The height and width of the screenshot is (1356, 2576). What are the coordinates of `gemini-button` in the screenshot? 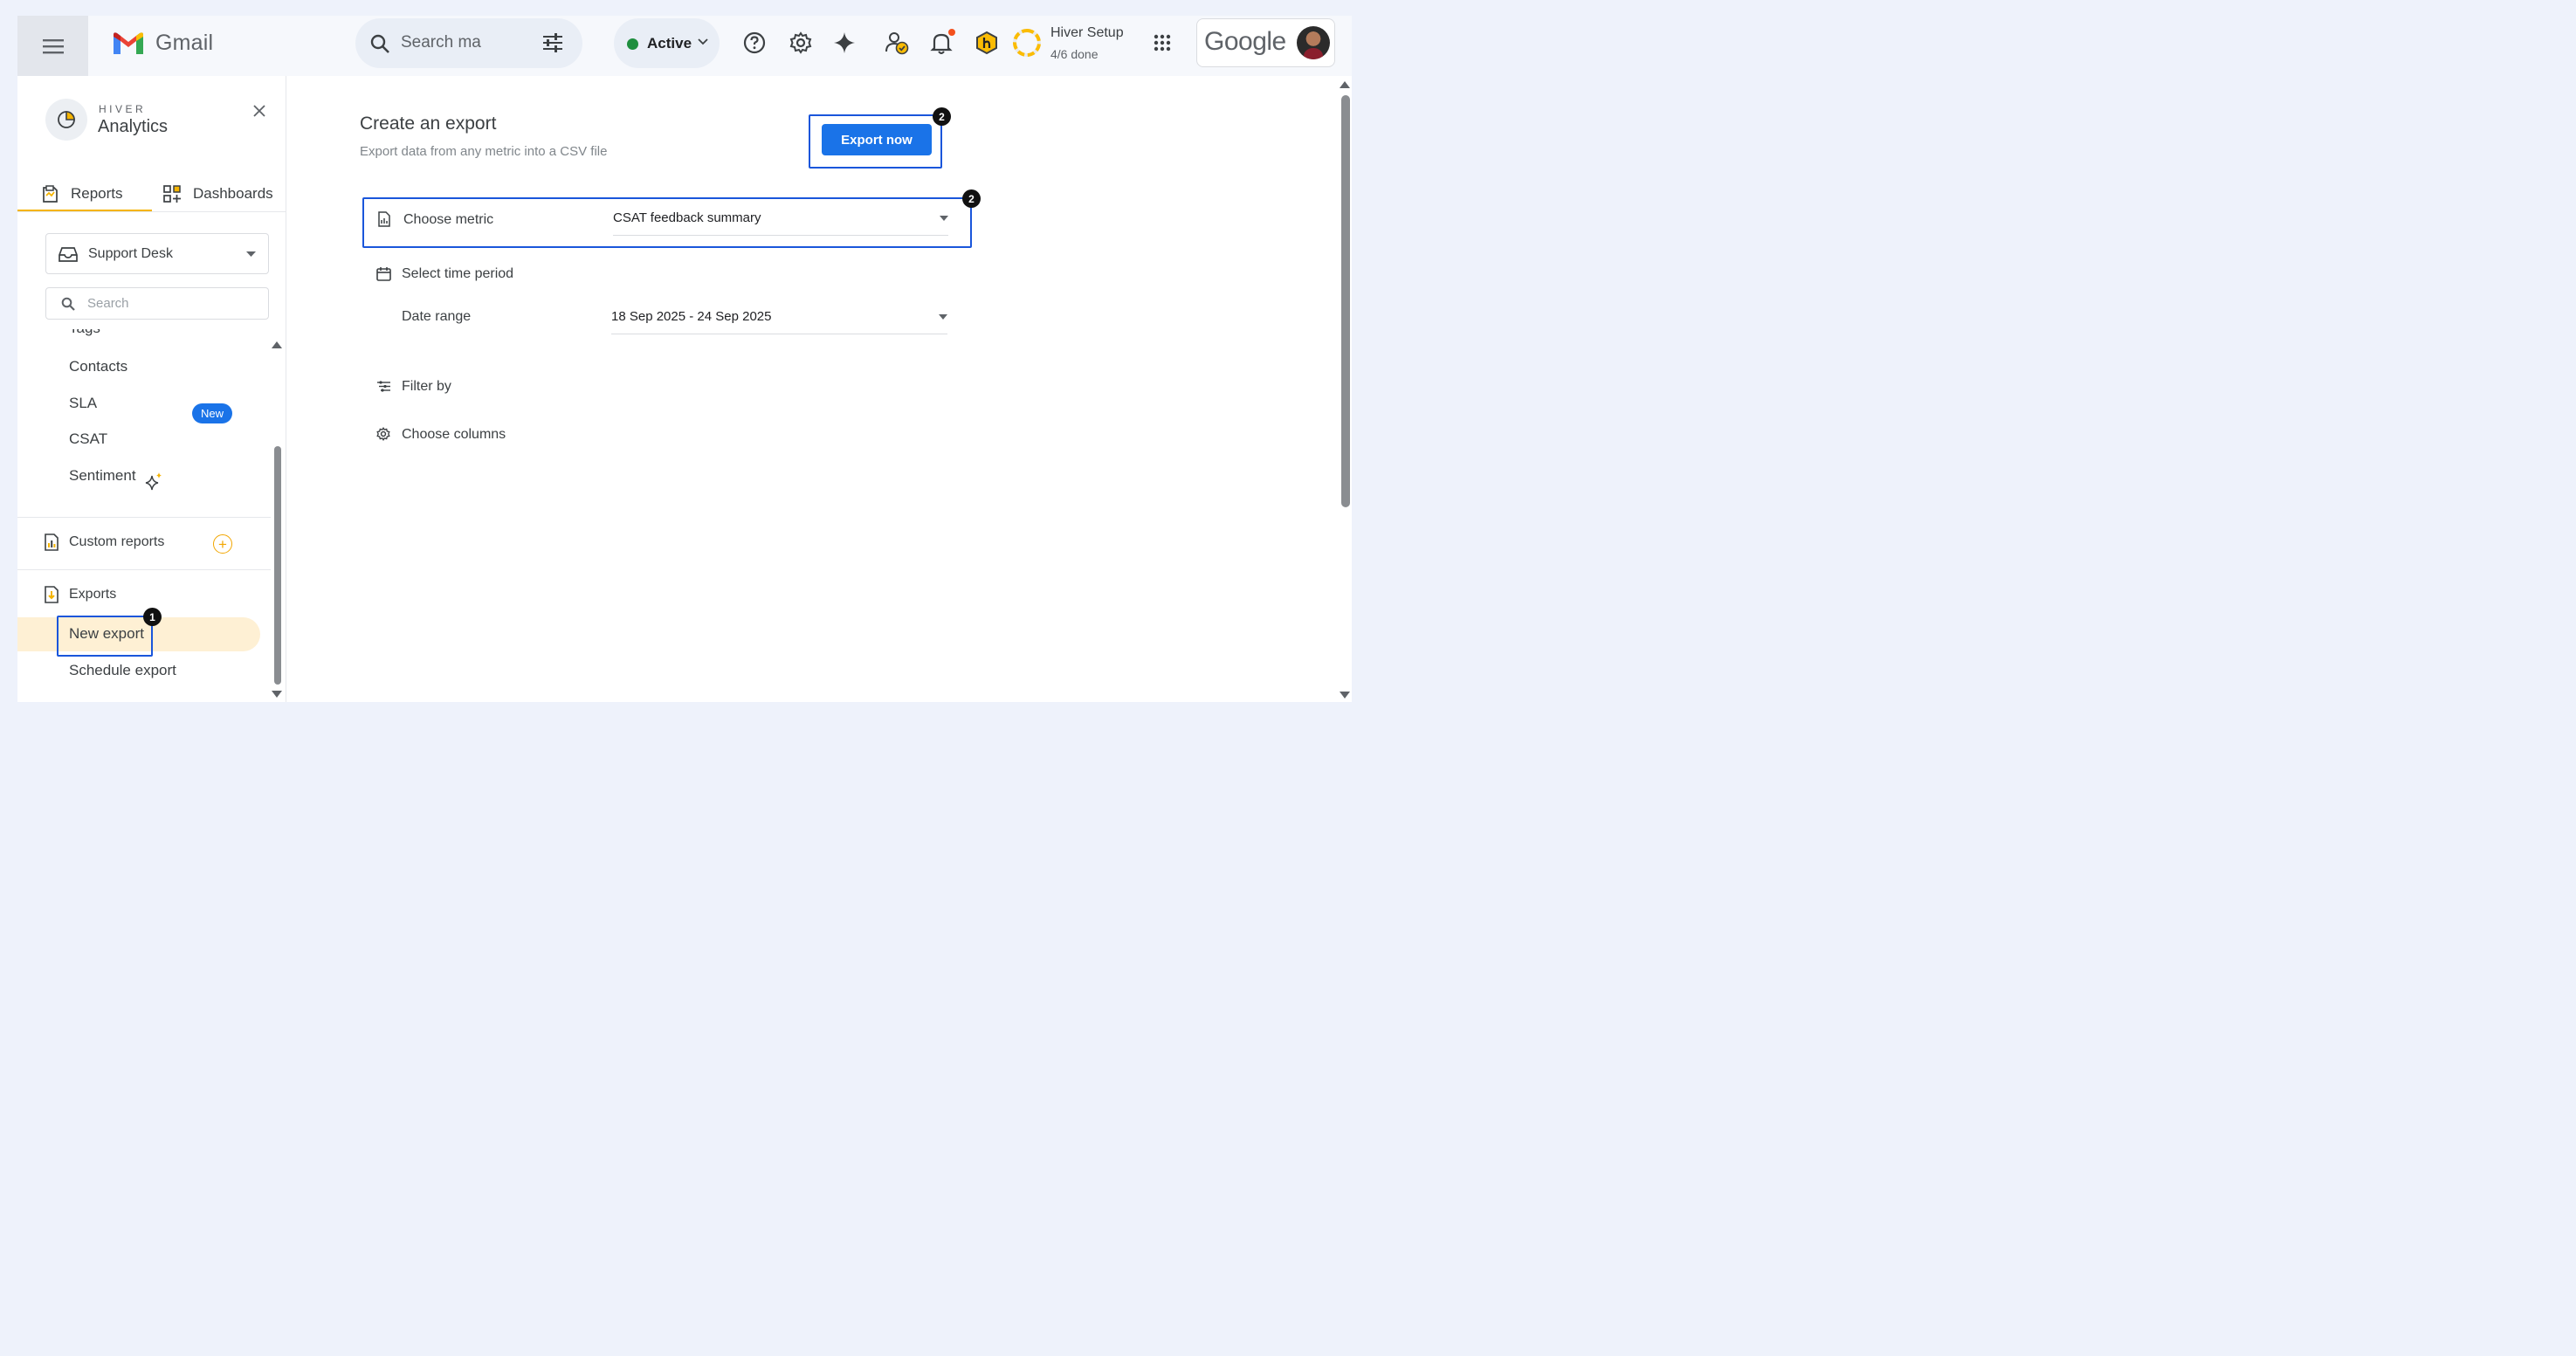 It's located at (844, 43).